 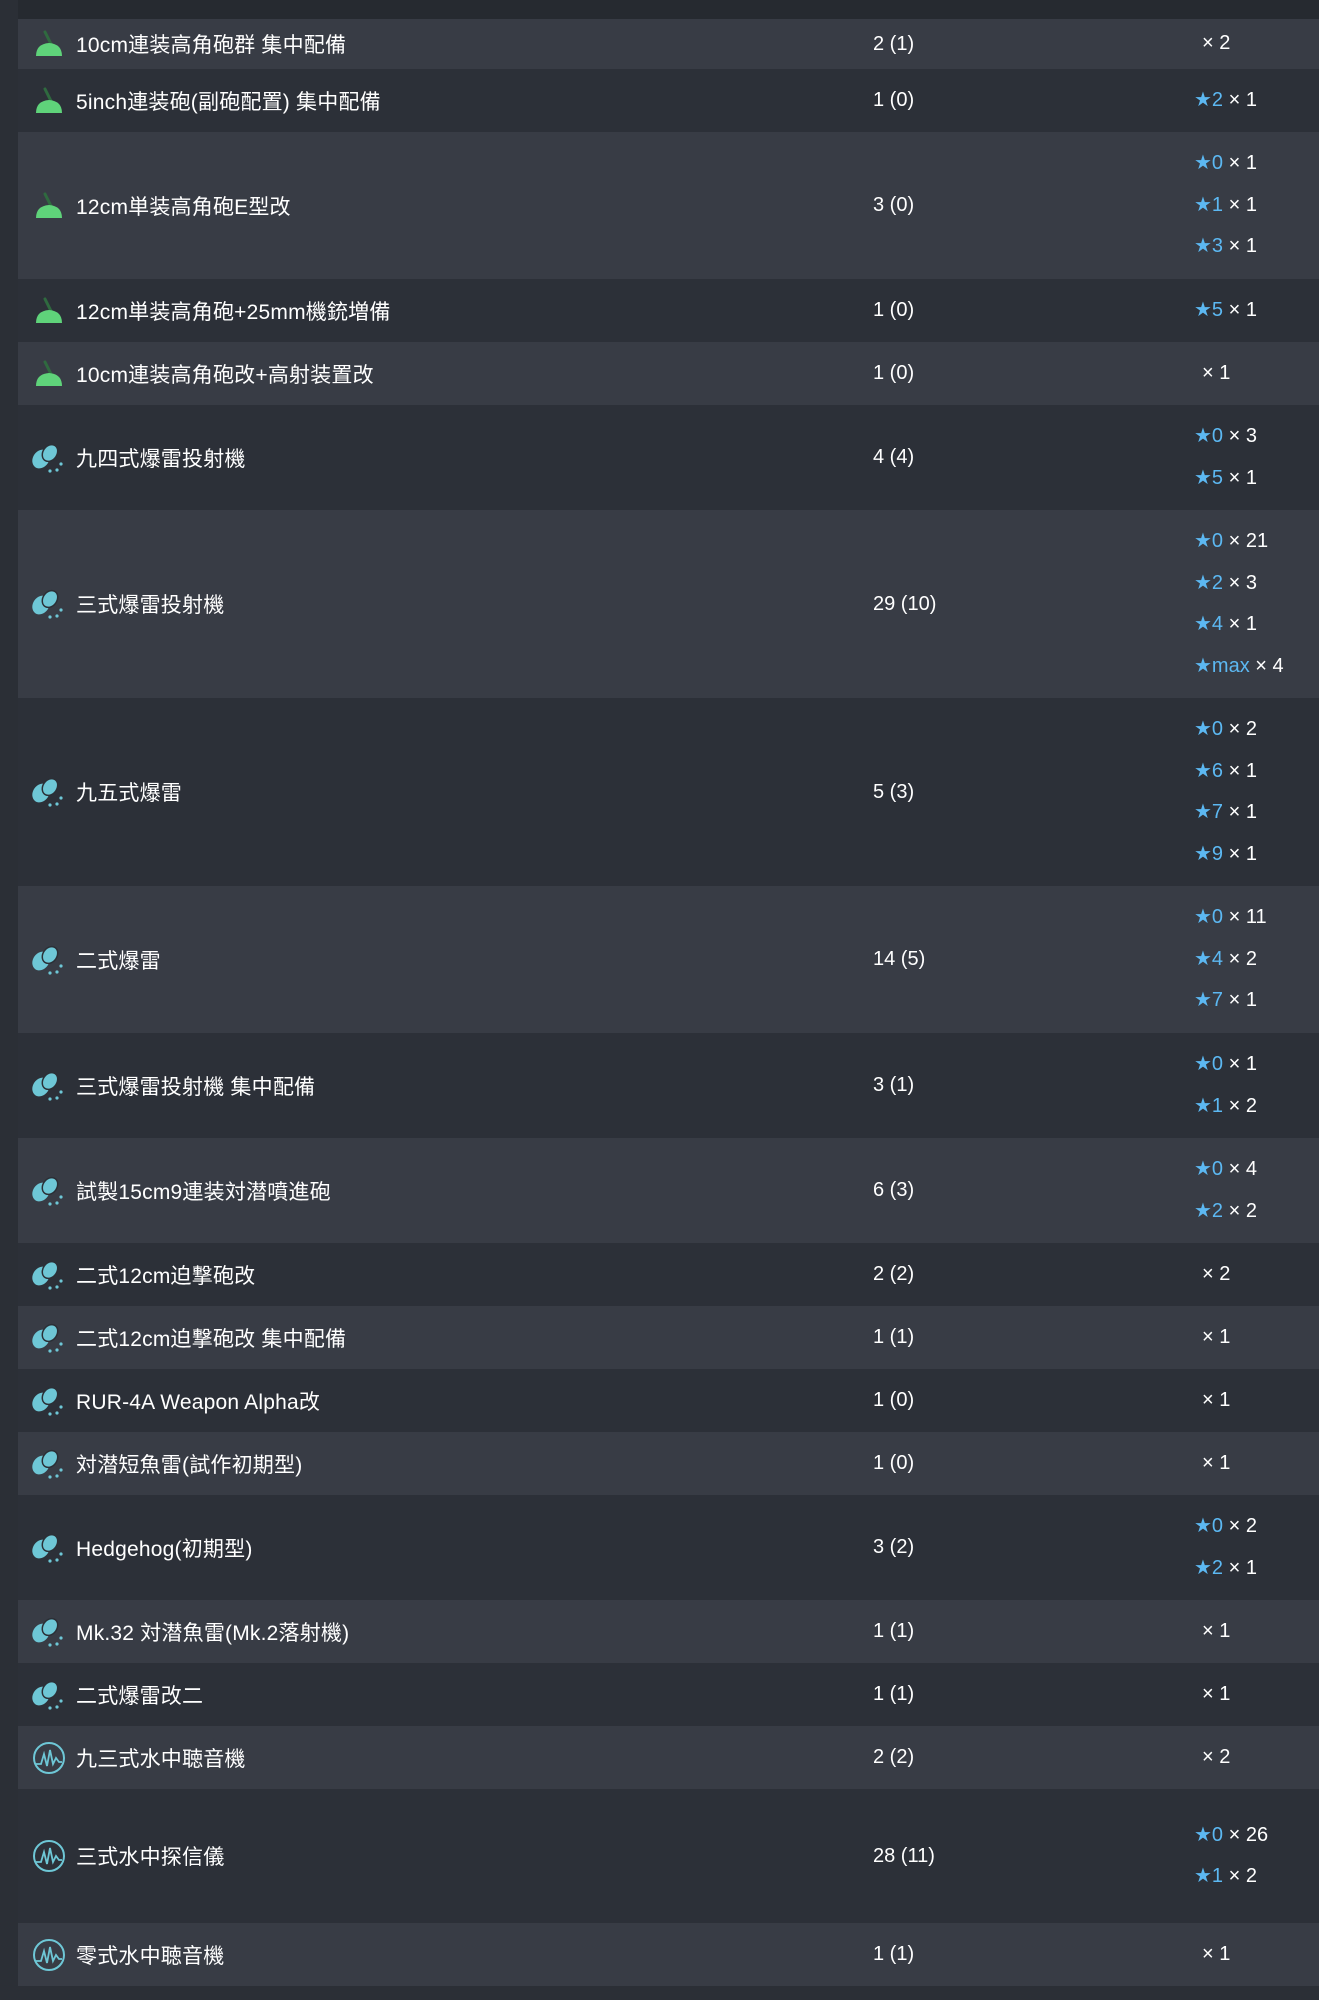 I want to click on improvement-list: ★0 × 26 ★1 × 2, so click(x=1231, y=1856).